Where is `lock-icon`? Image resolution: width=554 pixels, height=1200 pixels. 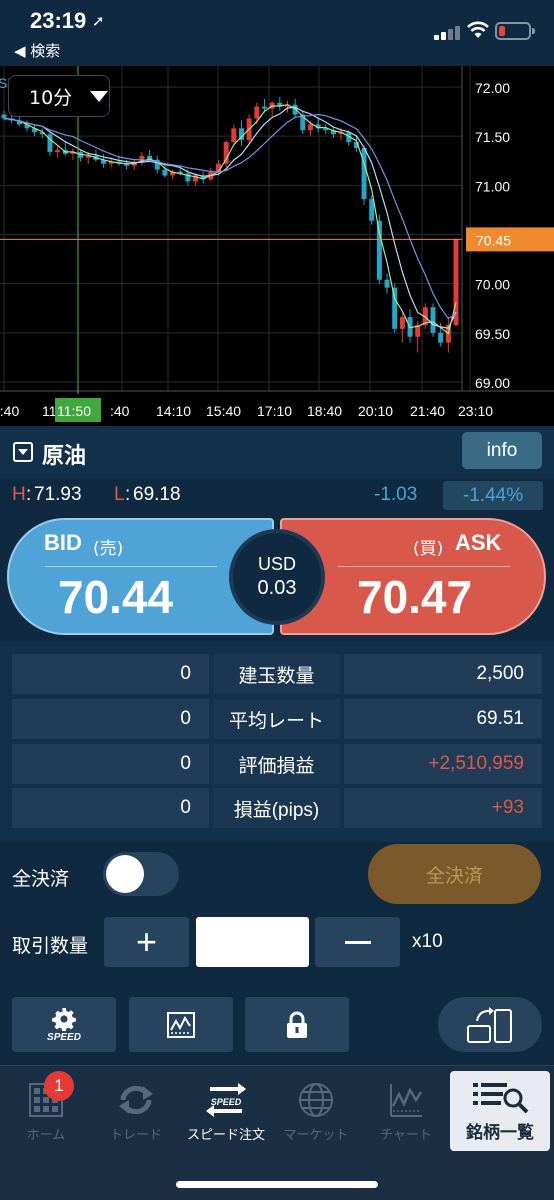
lock-icon is located at coordinates (297, 1024).